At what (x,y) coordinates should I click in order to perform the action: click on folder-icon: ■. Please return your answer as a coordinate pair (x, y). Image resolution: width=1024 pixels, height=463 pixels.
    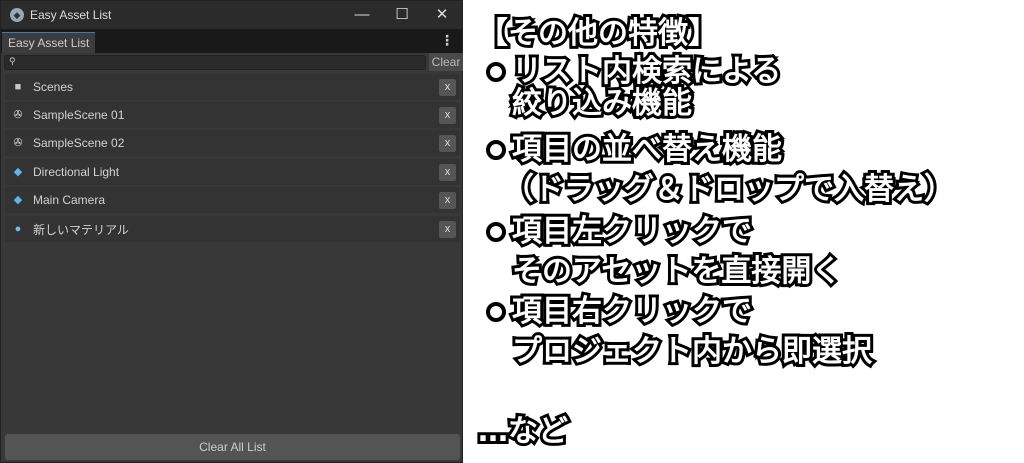
    Looking at the image, I should click on (18, 87).